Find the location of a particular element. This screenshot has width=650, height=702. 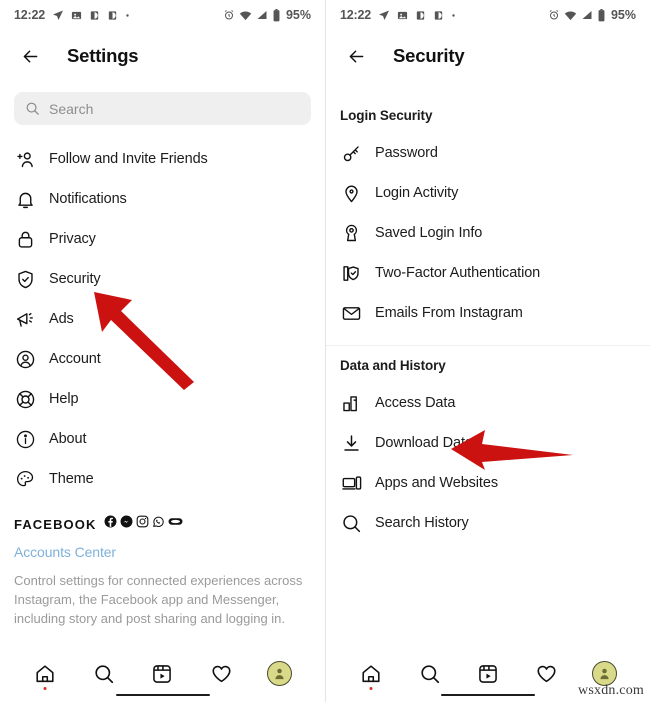

avatar-figure-icon is located at coordinates (279, 674).